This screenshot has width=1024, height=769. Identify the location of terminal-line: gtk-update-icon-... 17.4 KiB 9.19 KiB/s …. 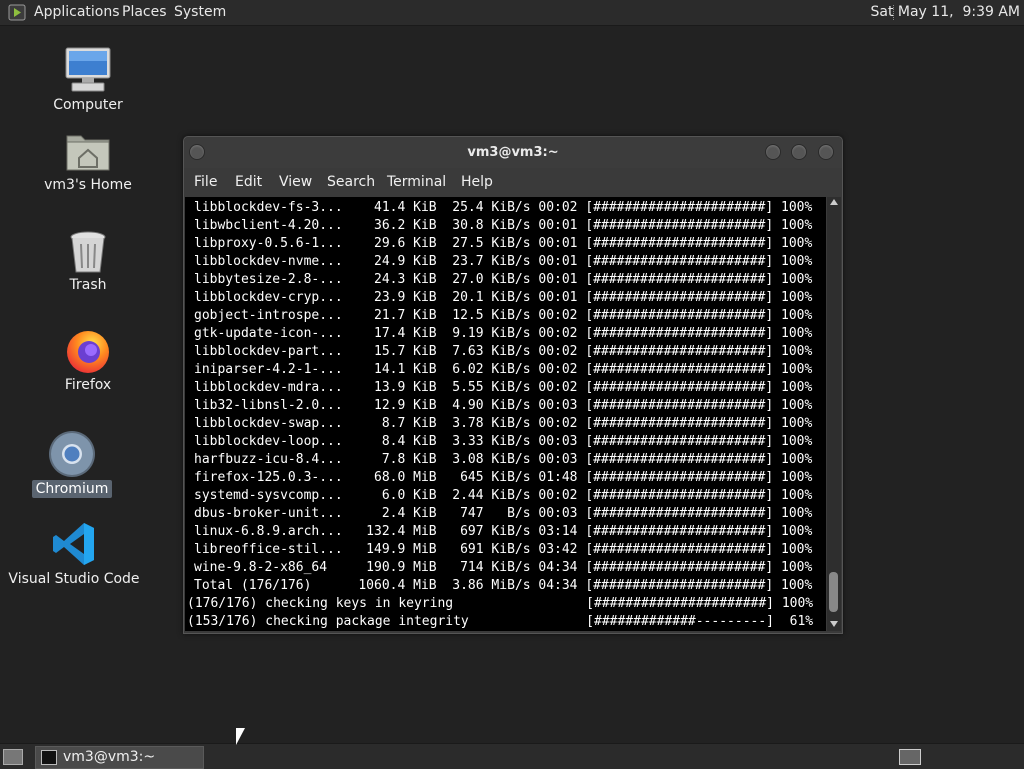
(503, 333).